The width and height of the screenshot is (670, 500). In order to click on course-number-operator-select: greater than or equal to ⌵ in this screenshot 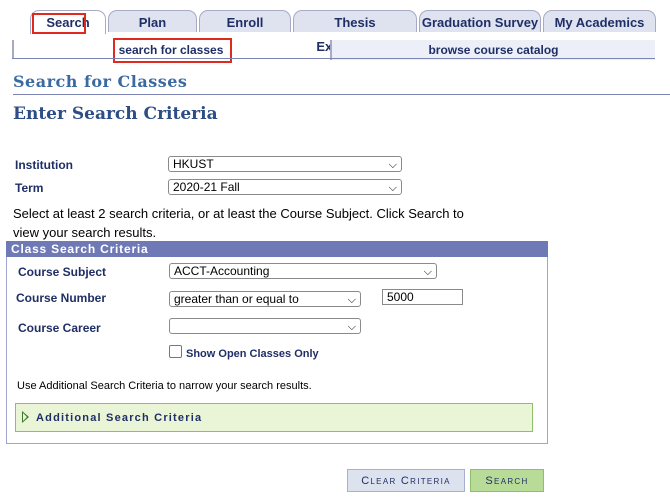, I will do `click(265, 299)`.